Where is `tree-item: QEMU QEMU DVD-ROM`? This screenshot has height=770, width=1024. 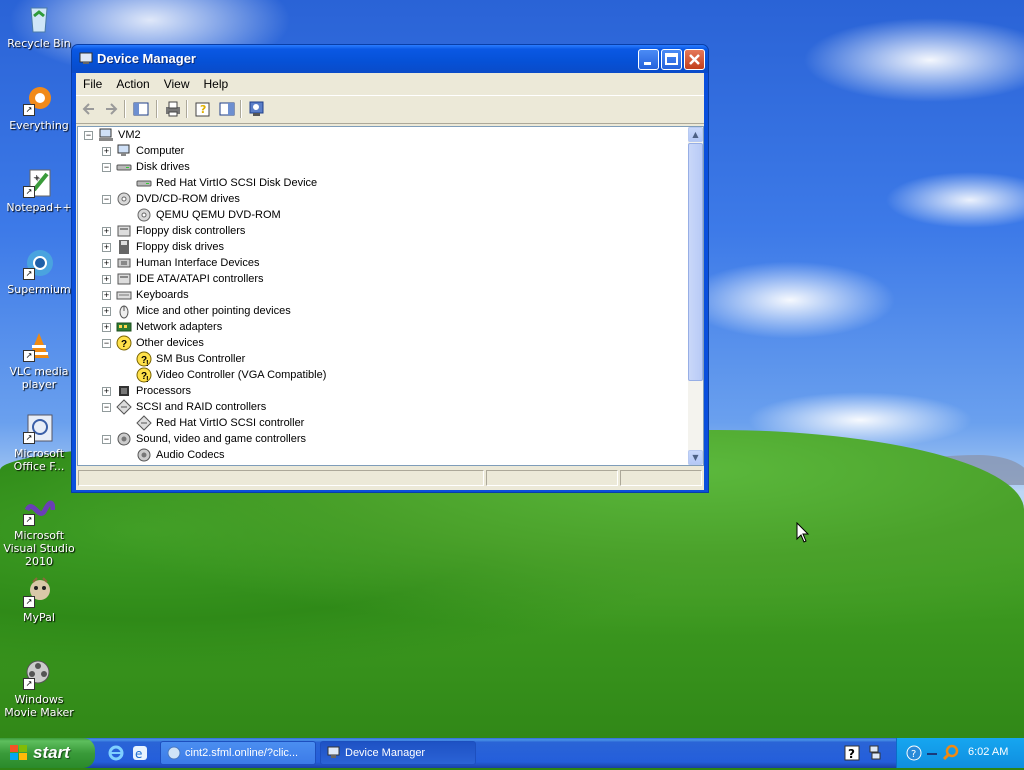 tree-item: QEMU QEMU DVD-ROM is located at coordinates (378, 215).